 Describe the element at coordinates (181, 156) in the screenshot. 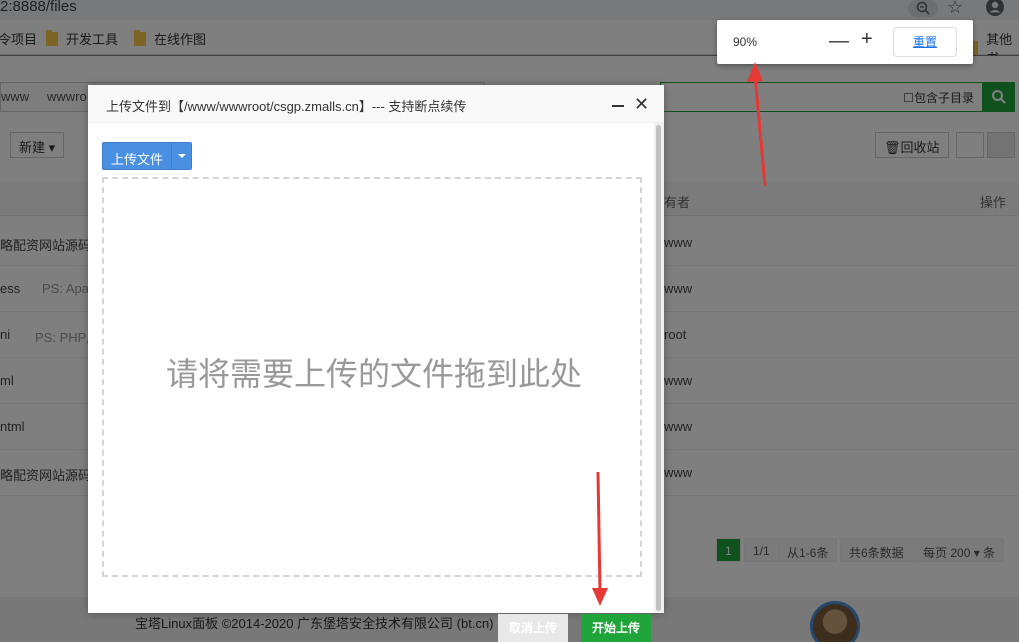

I see `upload-dropdown-caret` at that location.